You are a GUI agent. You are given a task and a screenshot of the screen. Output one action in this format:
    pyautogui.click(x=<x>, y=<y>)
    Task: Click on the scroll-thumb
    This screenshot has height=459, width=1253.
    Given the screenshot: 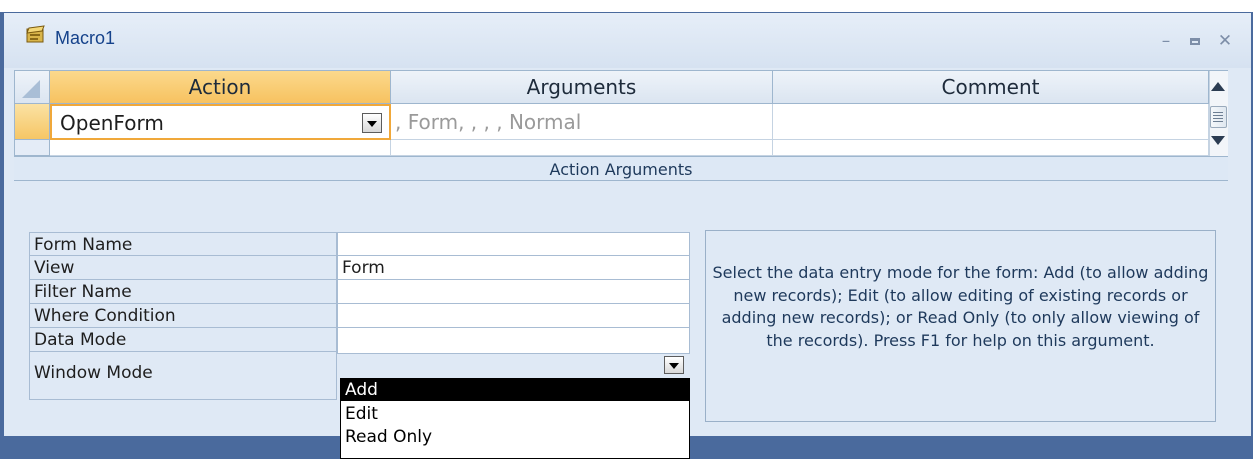 What is the action you would take?
    pyautogui.click(x=1218, y=117)
    